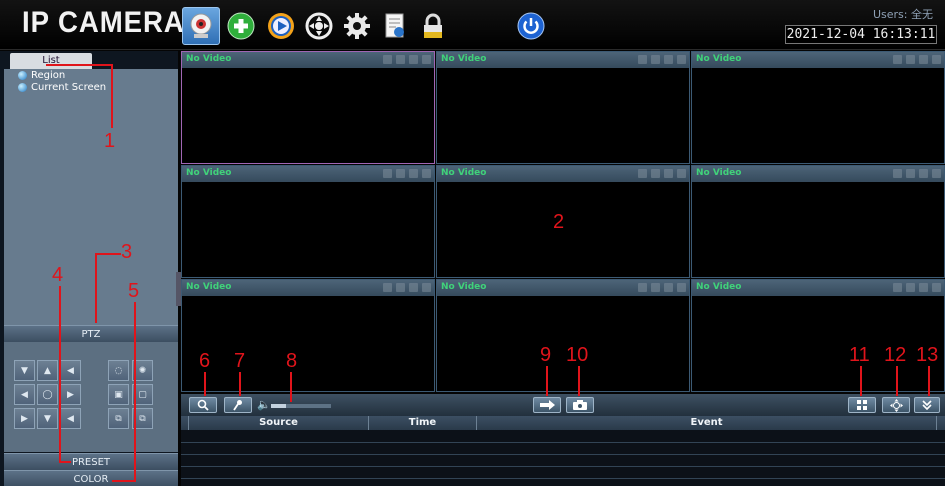 Image resolution: width=945 pixels, height=486 pixels. What do you see at coordinates (357, 26) in the screenshot?
I see `settings-button` at bounding box center [357, 26].